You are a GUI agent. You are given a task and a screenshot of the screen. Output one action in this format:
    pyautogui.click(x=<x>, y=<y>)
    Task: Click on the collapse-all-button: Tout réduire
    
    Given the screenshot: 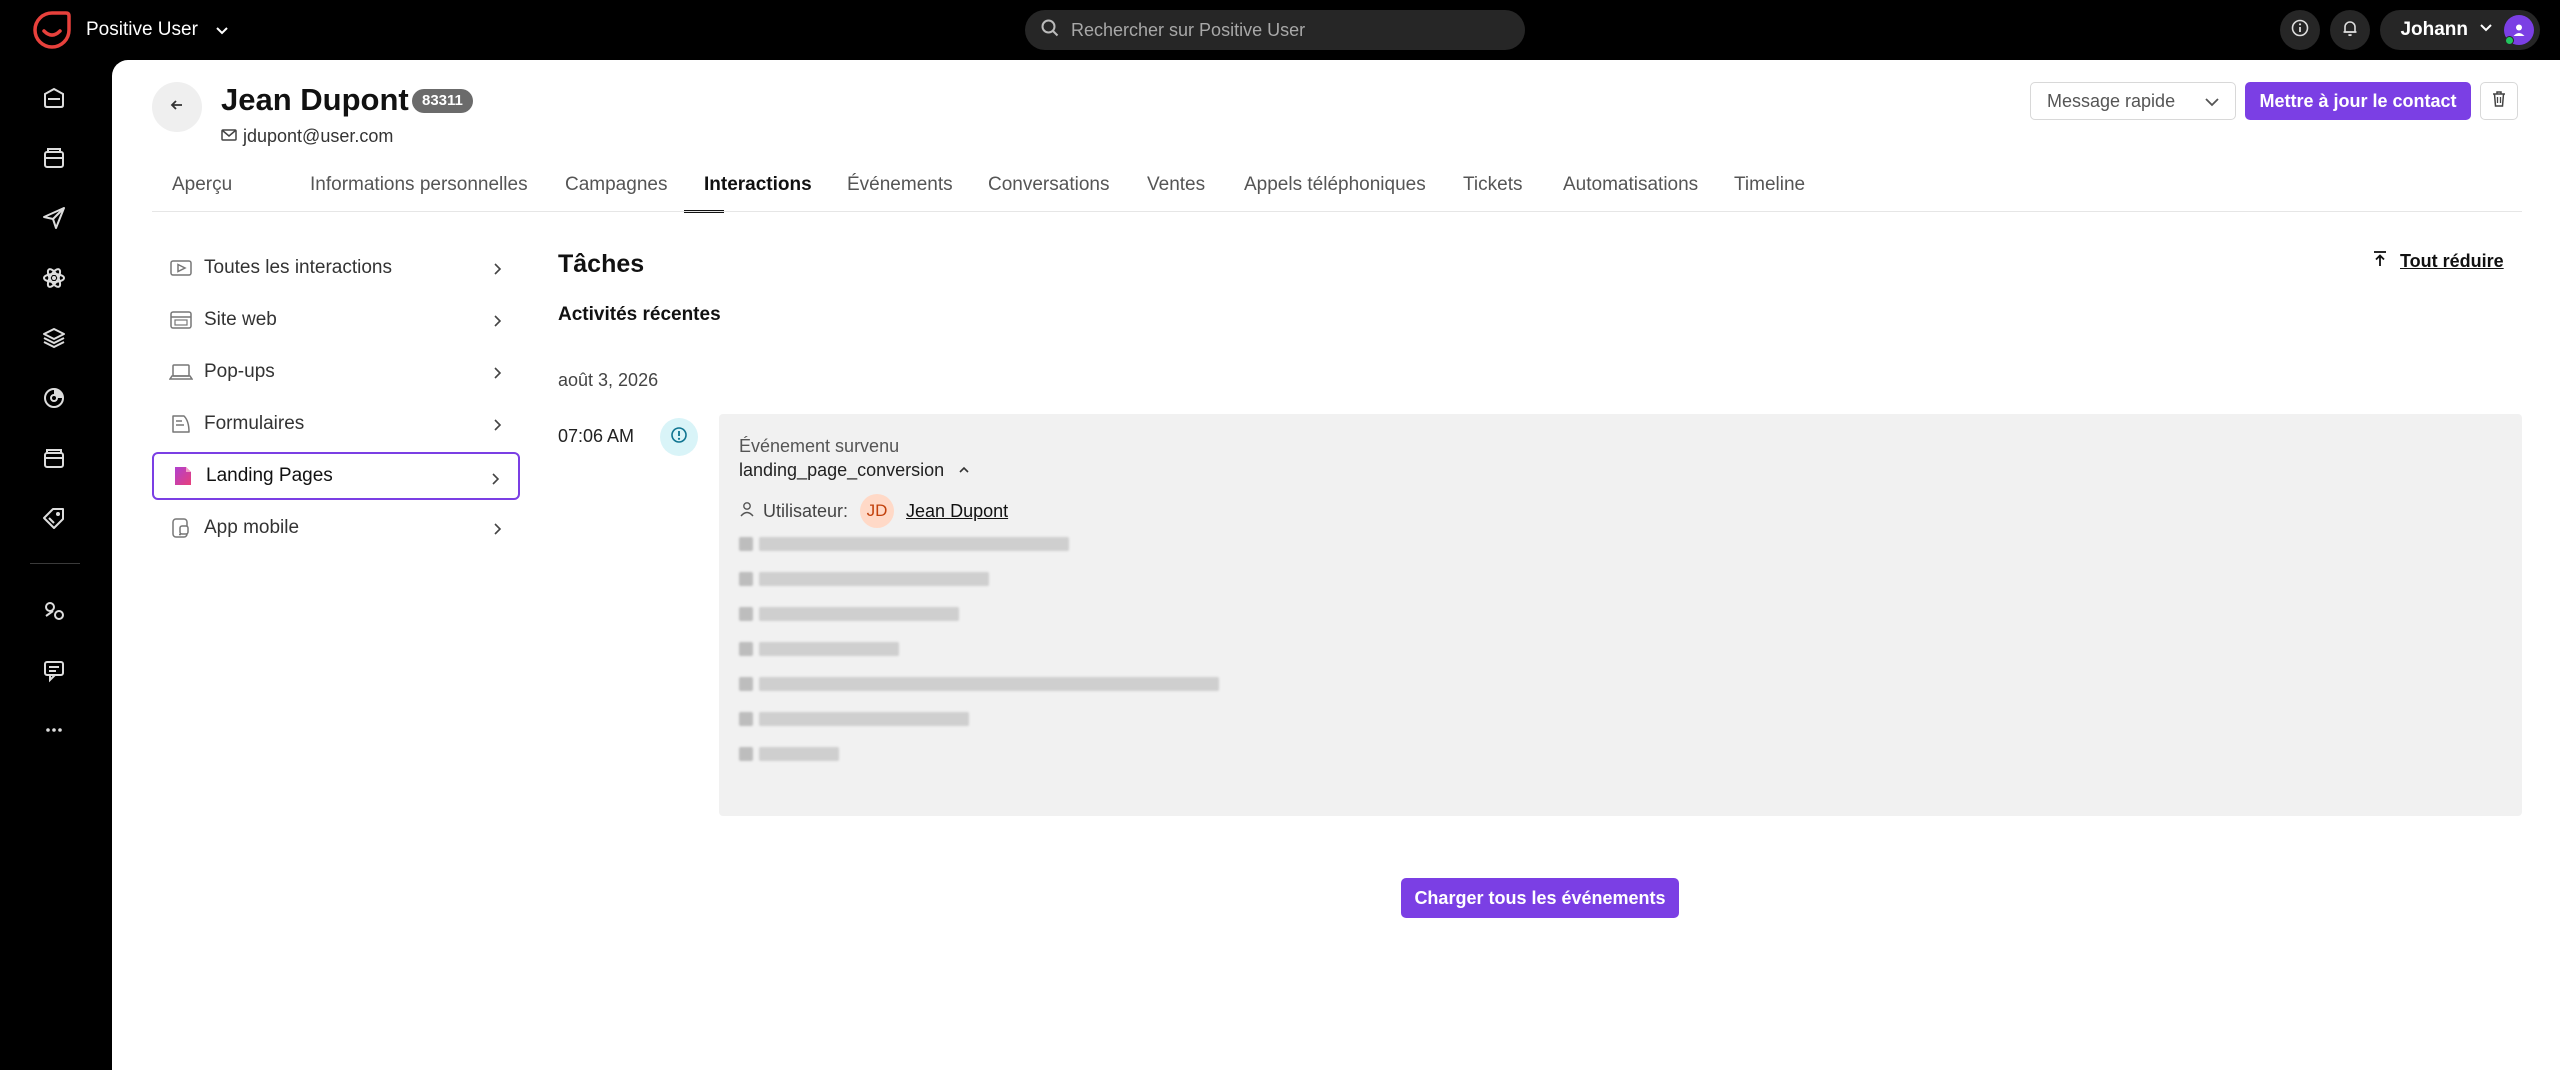 What is the action you would take?
    pyautogui.click(x=2438, y=261)
    